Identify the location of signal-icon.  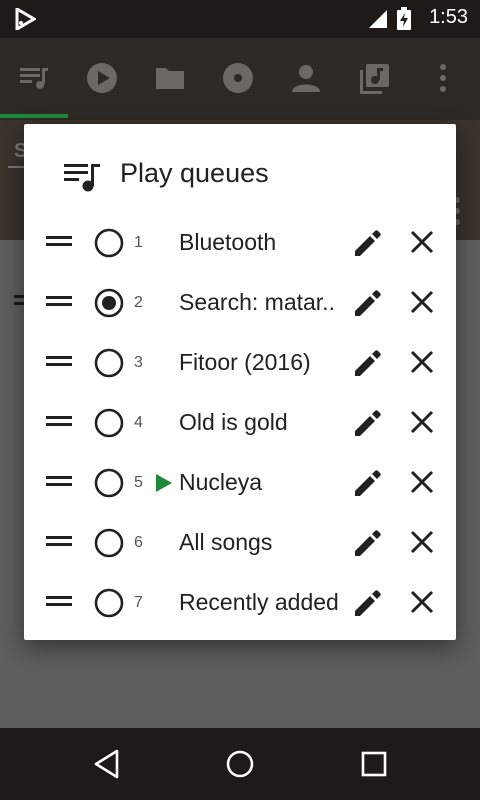
(378, 21).